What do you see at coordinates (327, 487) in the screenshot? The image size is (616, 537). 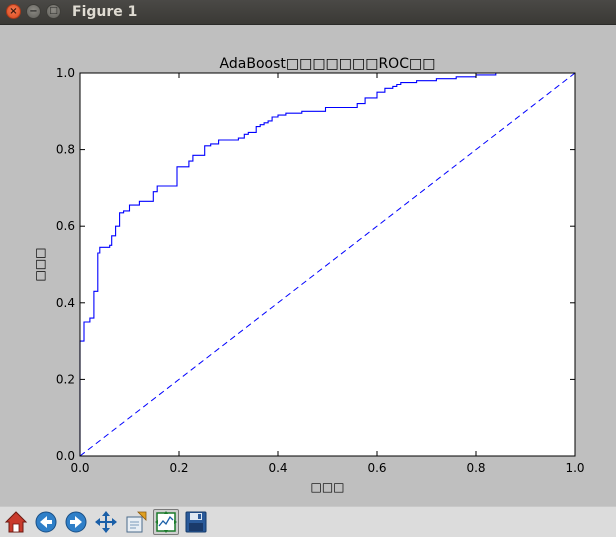 I see `x-axis-label: □□□` at bounding box center [327, 487].